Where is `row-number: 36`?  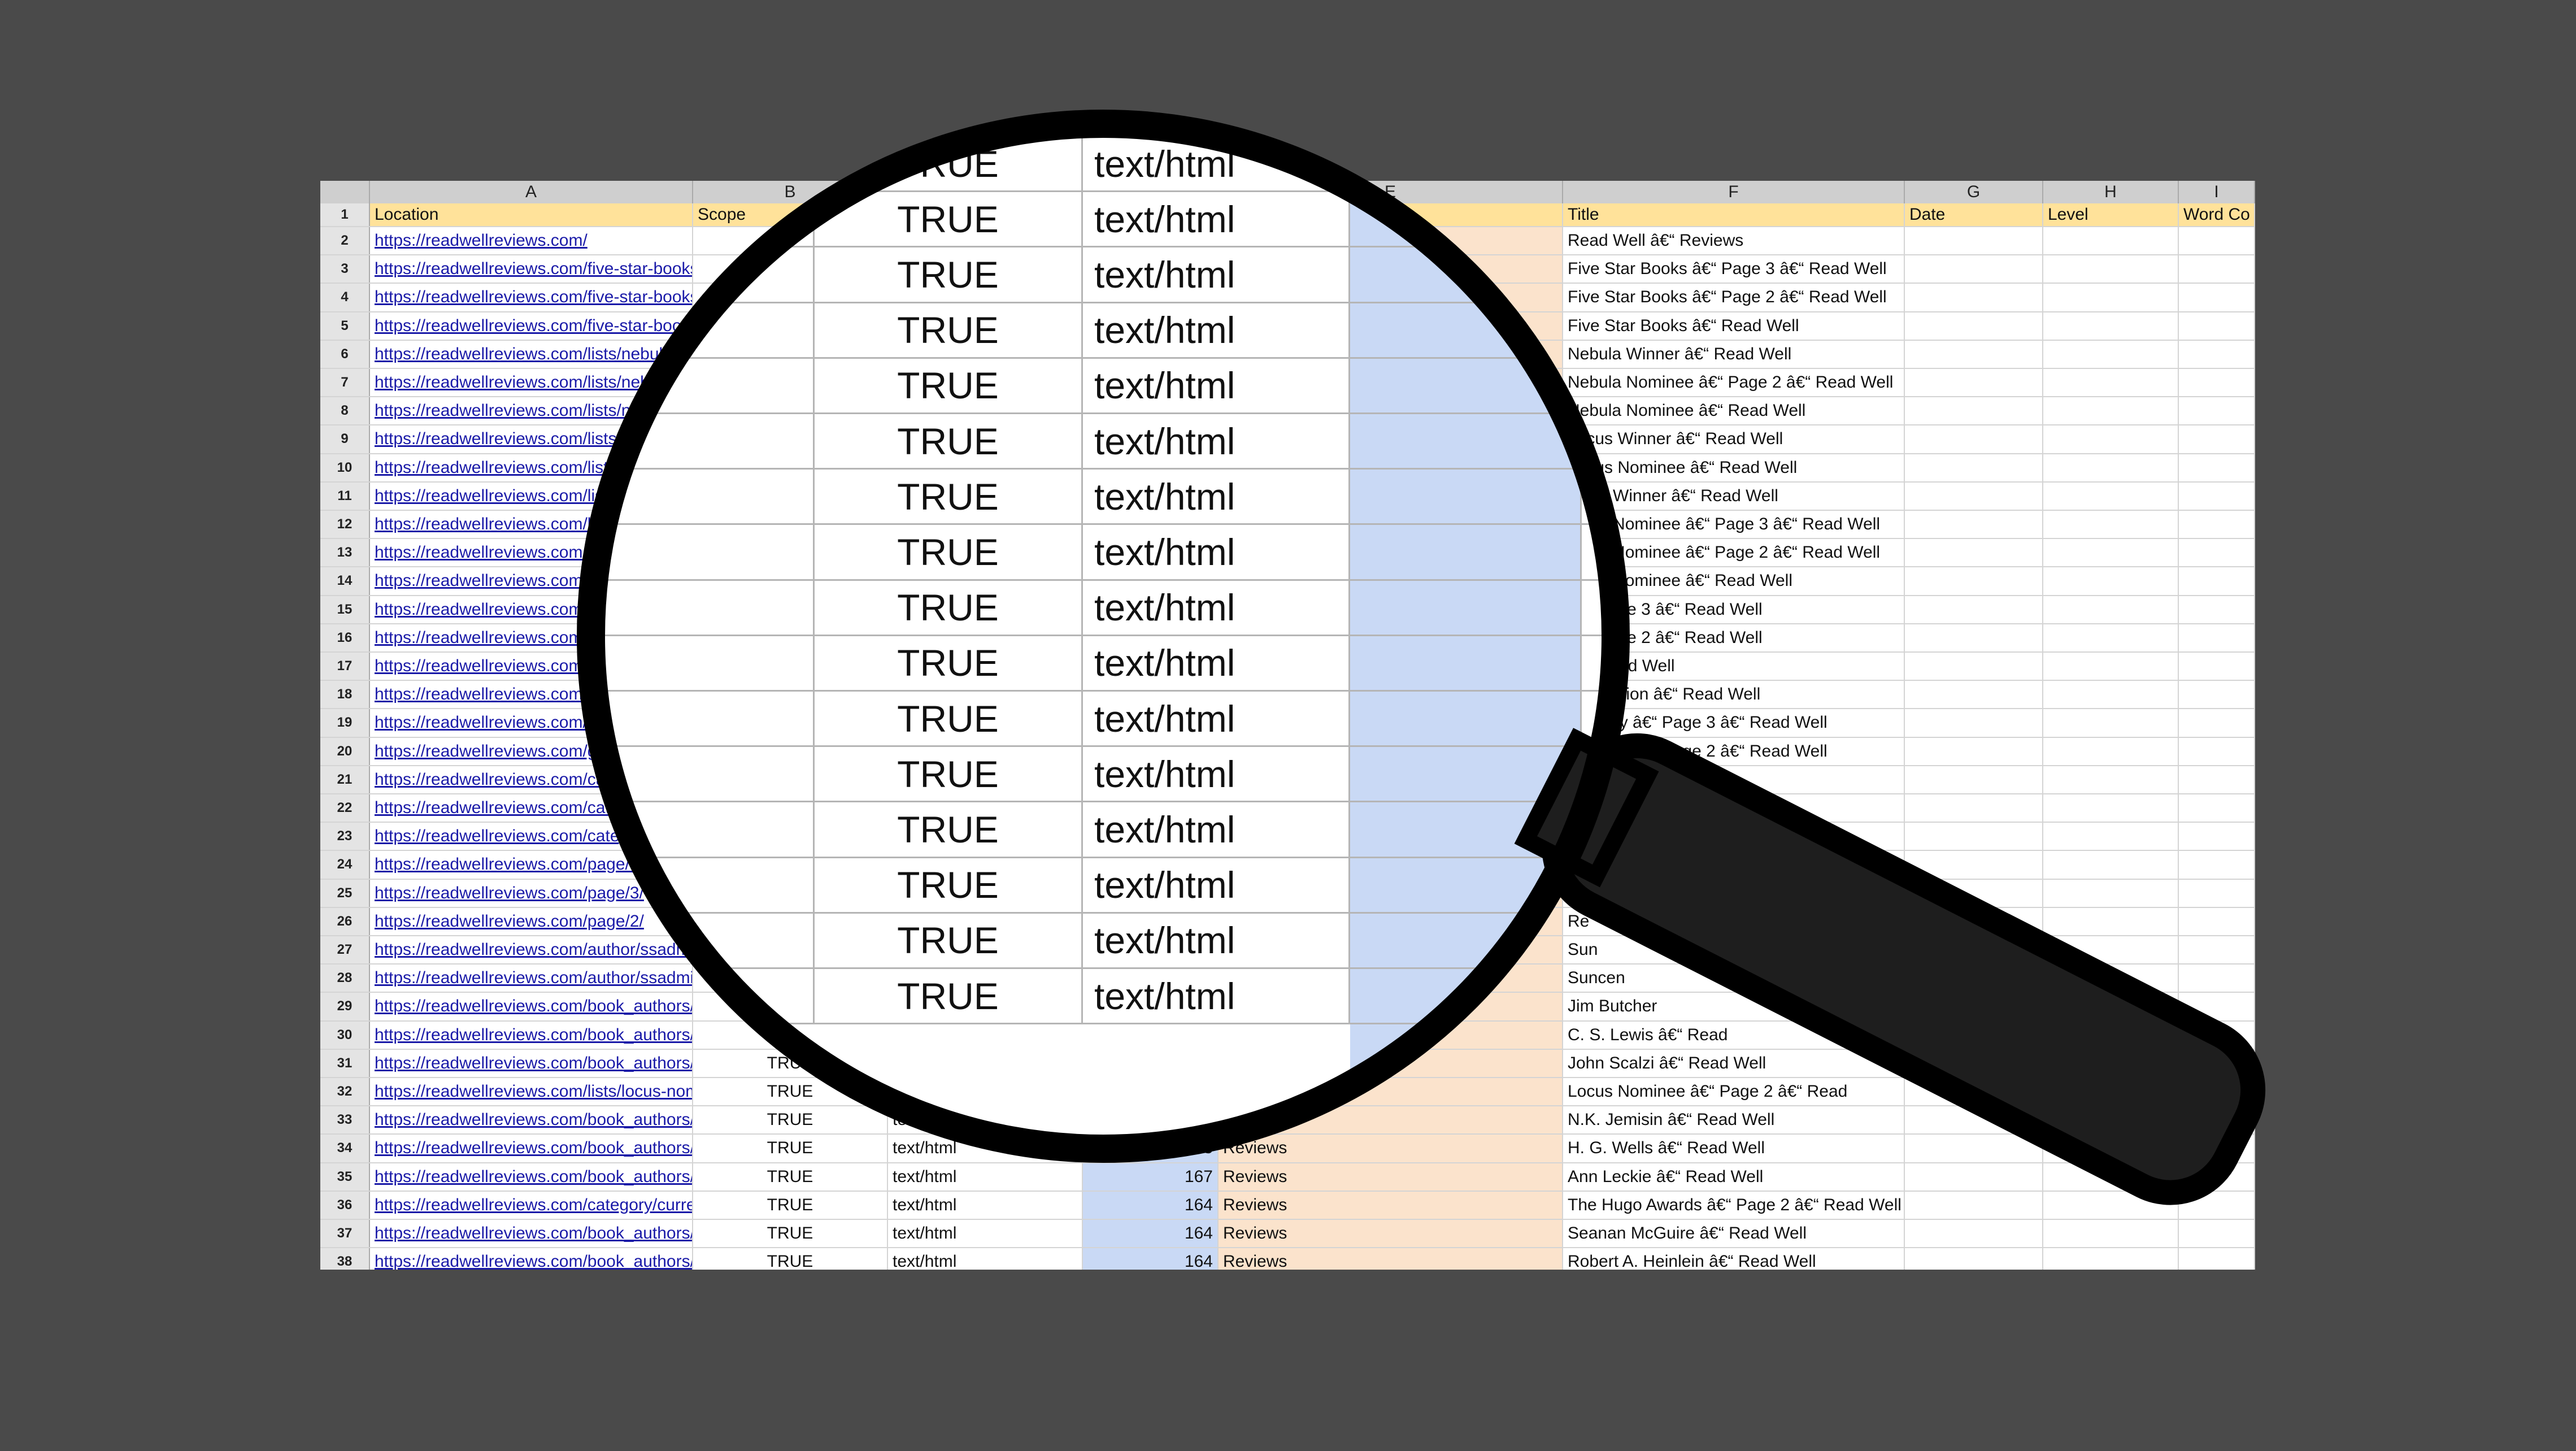
row-number: 36 is located at coordinates (345, 1205).